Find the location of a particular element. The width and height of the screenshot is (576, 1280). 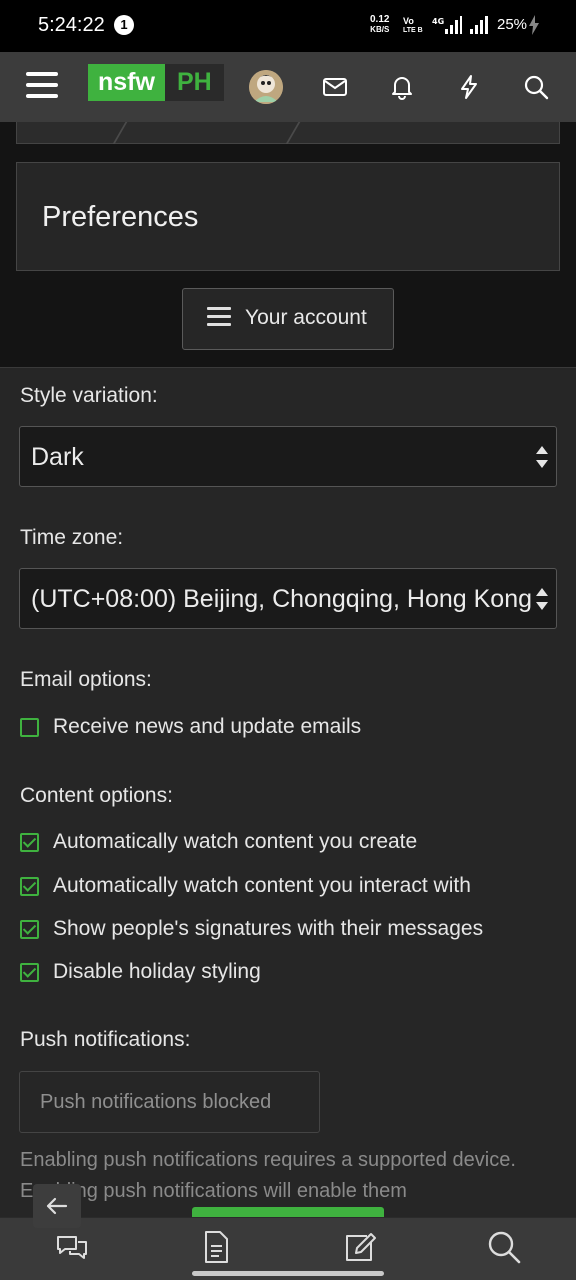

holiday-styling-label: Disable holiday styling is located at coordinates (157, 971).